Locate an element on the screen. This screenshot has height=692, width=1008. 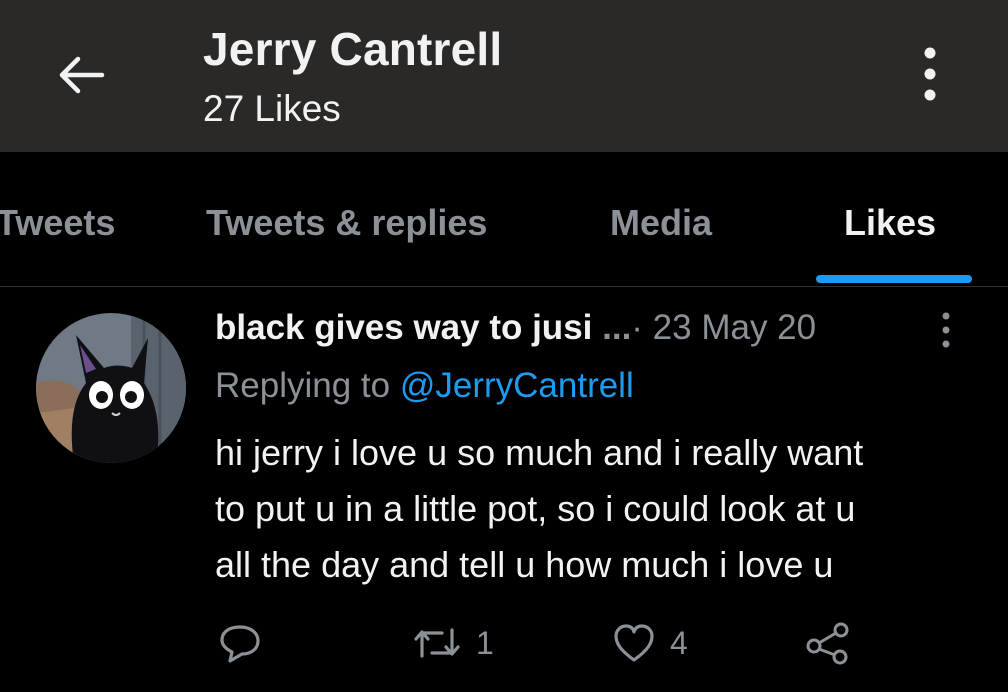
tab-media: Media is located at coordinates (661, 223).